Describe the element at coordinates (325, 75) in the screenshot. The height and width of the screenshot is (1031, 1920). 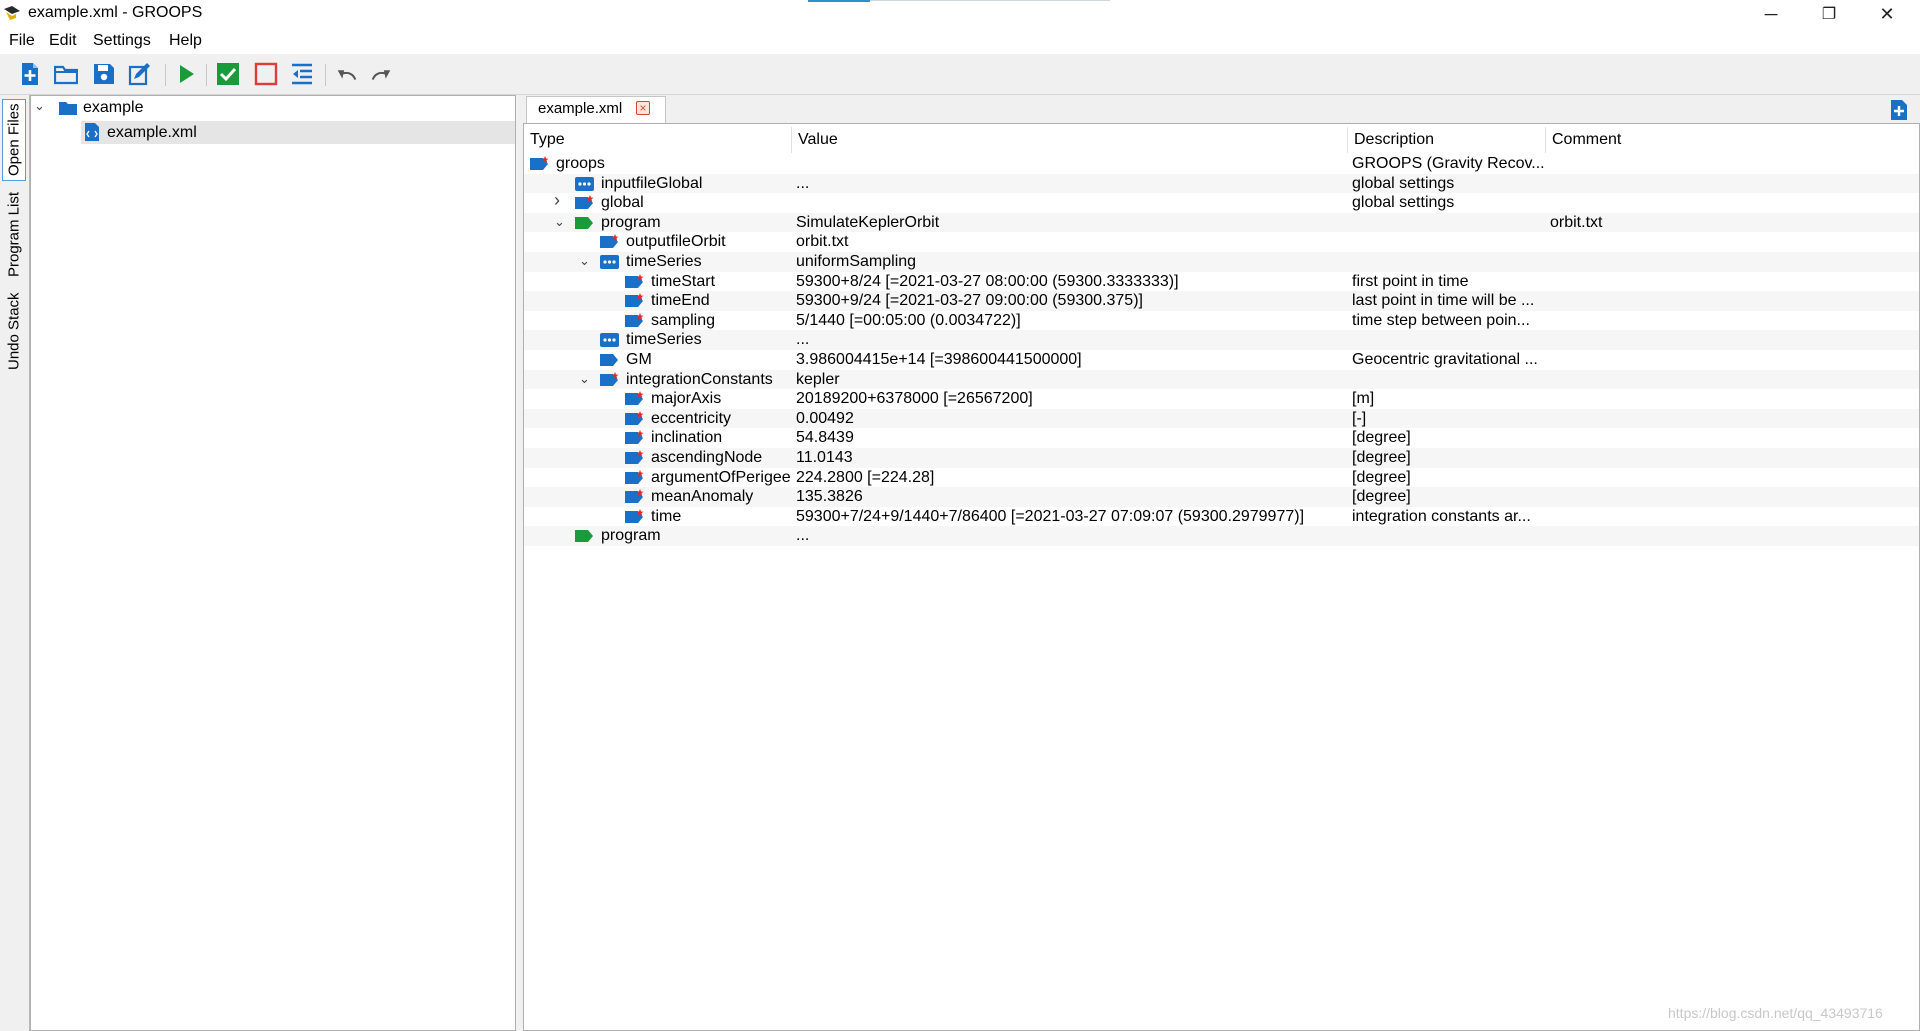
I see `toolbar-separator` at that location.